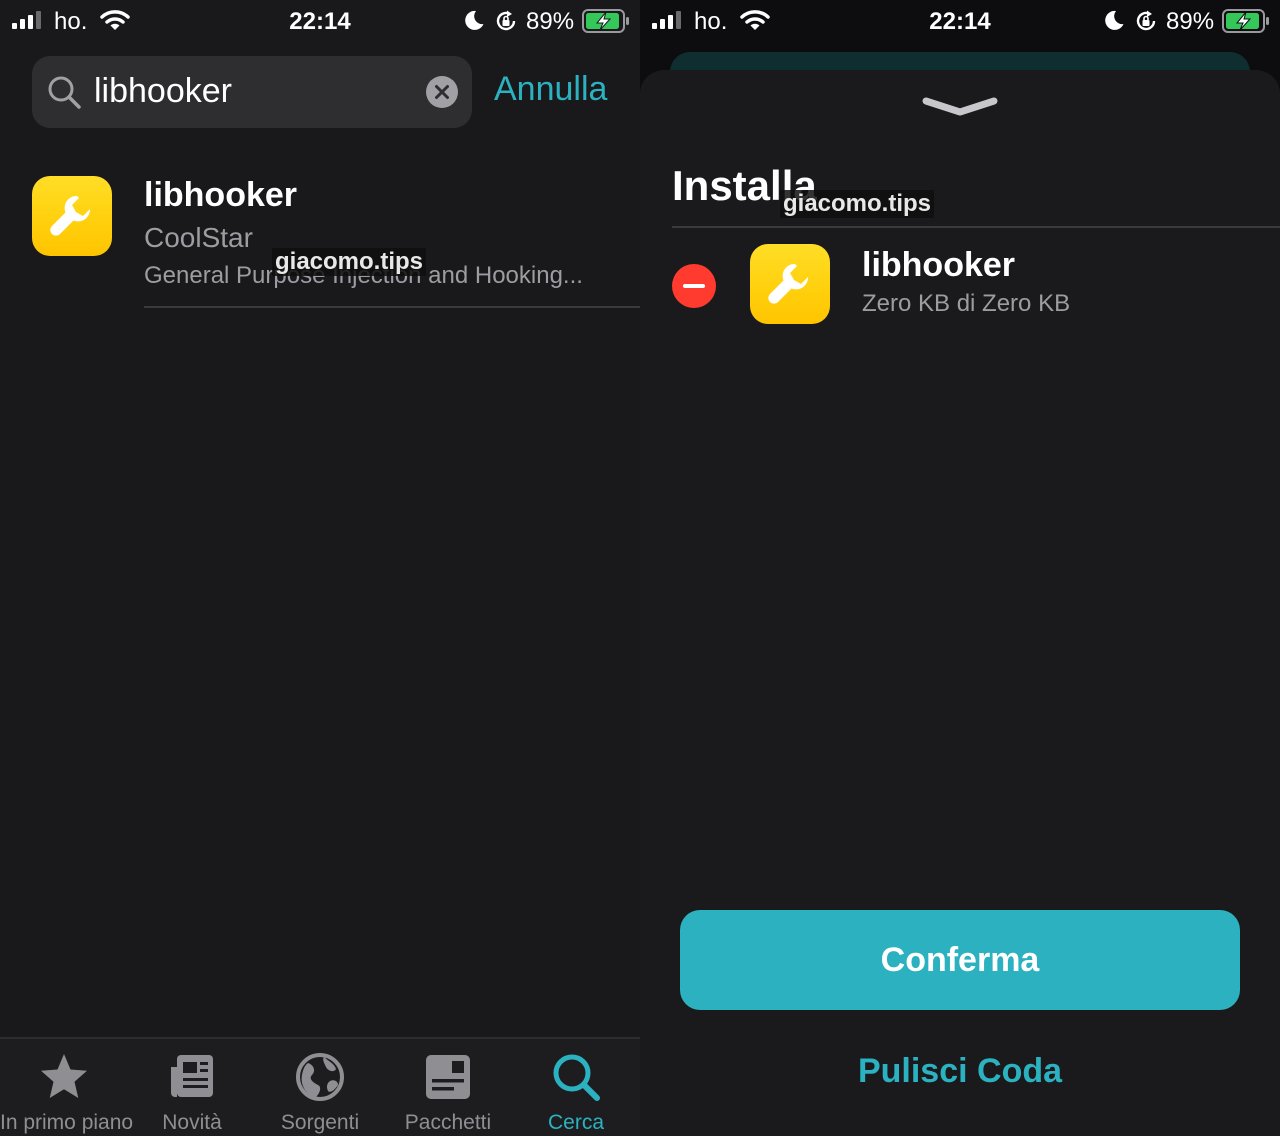  Describe the element at coordinates (448, 1122) in the screenshot. I see `tab-label: Pacchetti` at that location.